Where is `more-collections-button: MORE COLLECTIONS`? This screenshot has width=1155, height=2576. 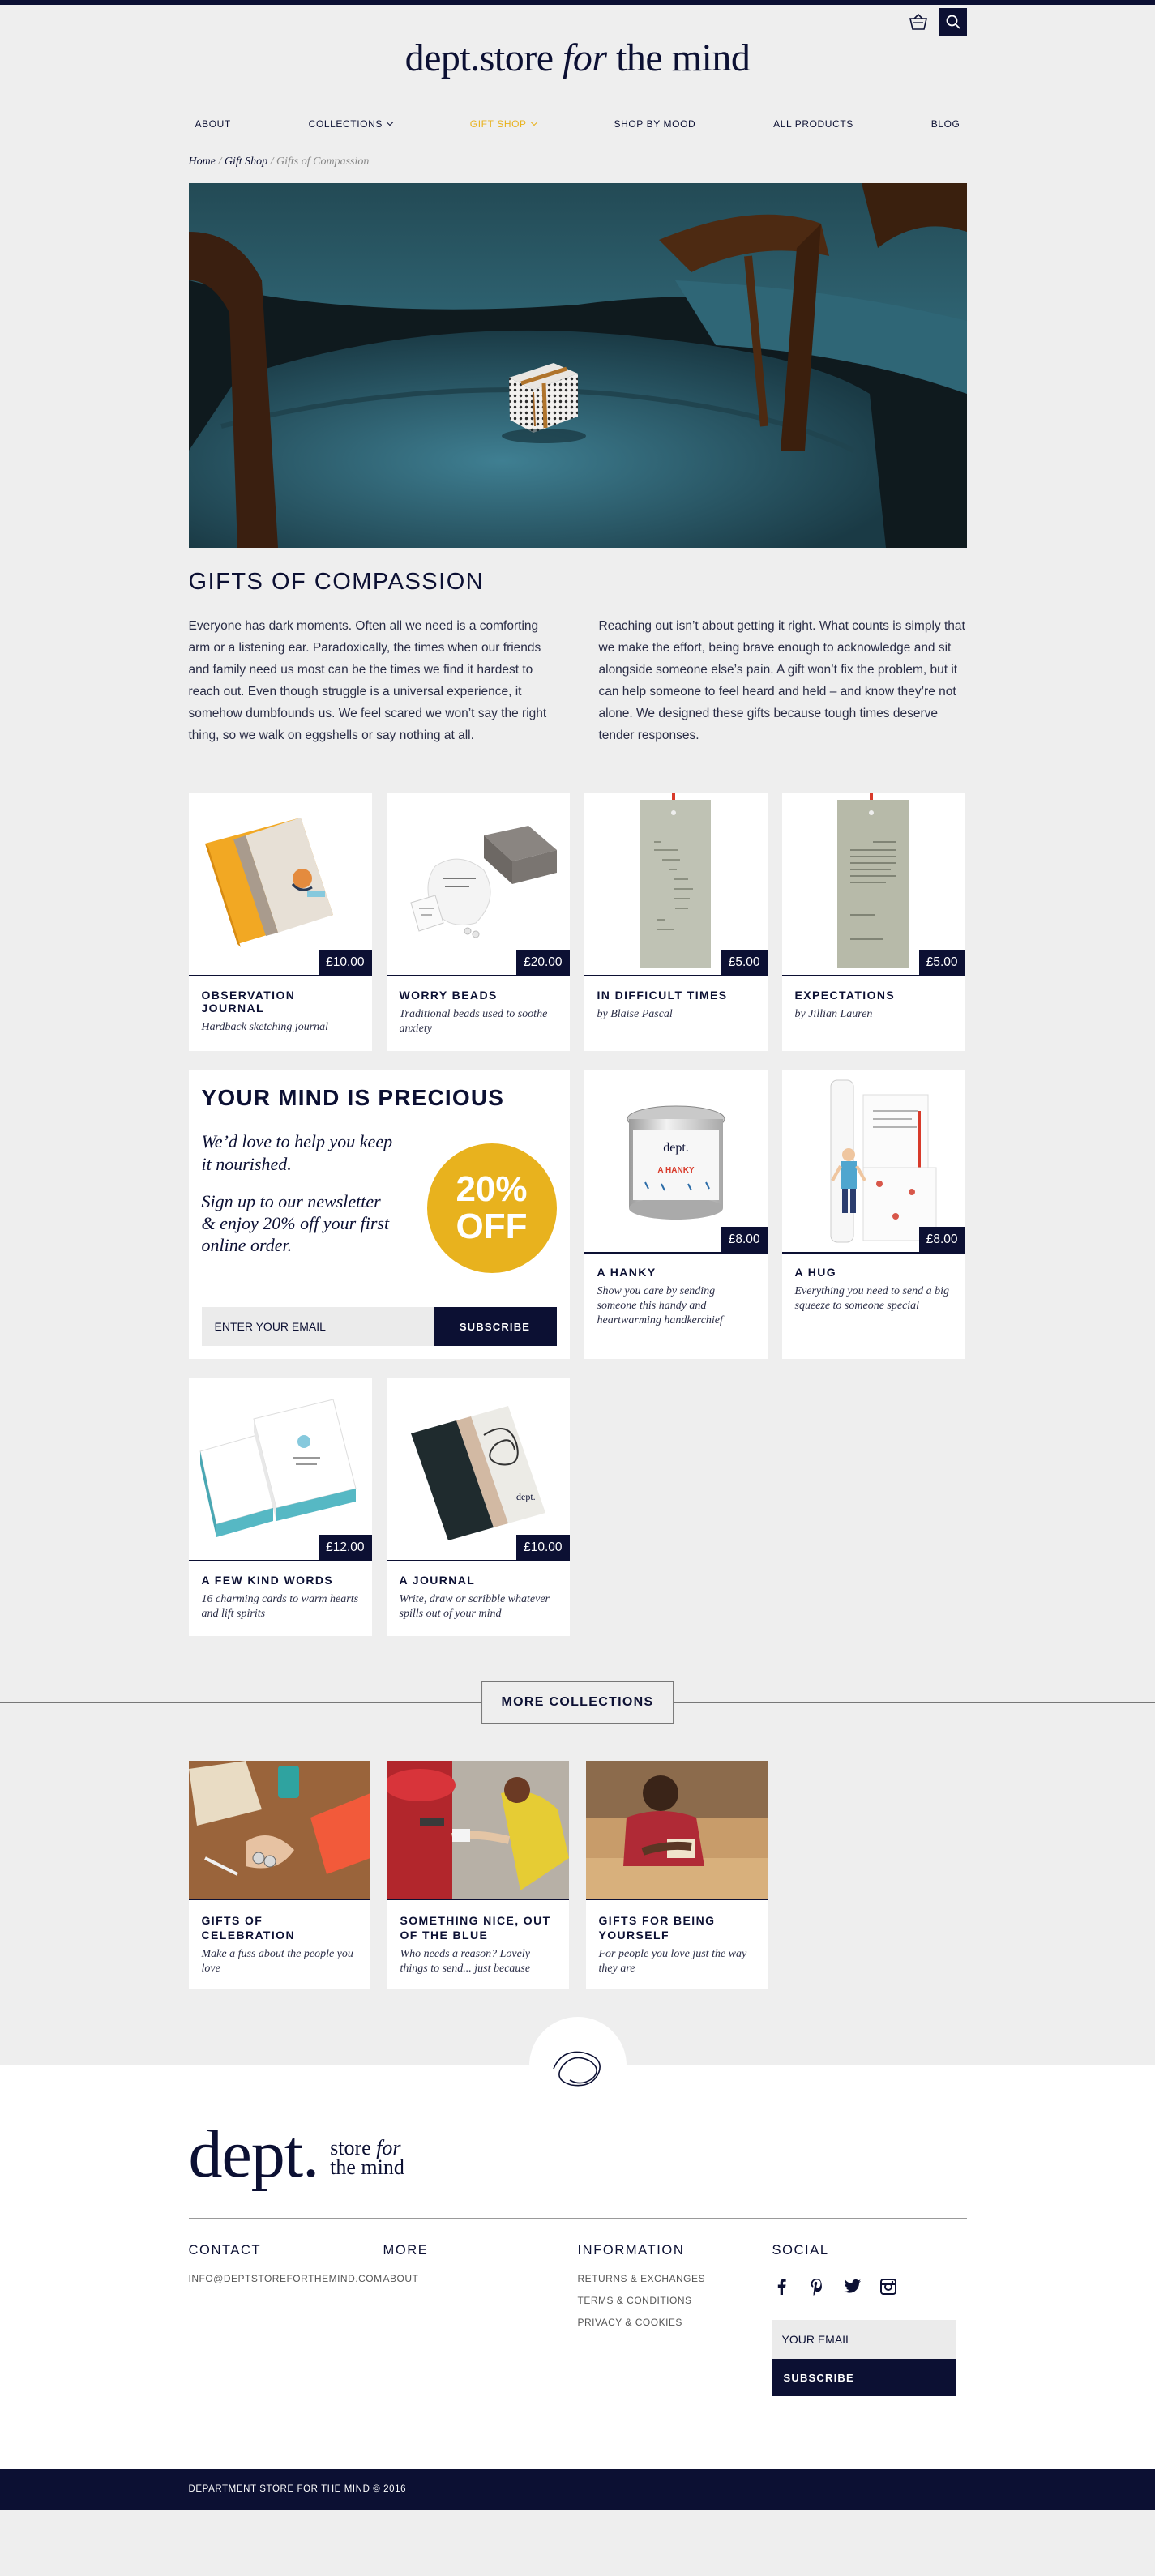
more-collections-button: MORE COLLECTIONS is located at coordinates (577, 1702).